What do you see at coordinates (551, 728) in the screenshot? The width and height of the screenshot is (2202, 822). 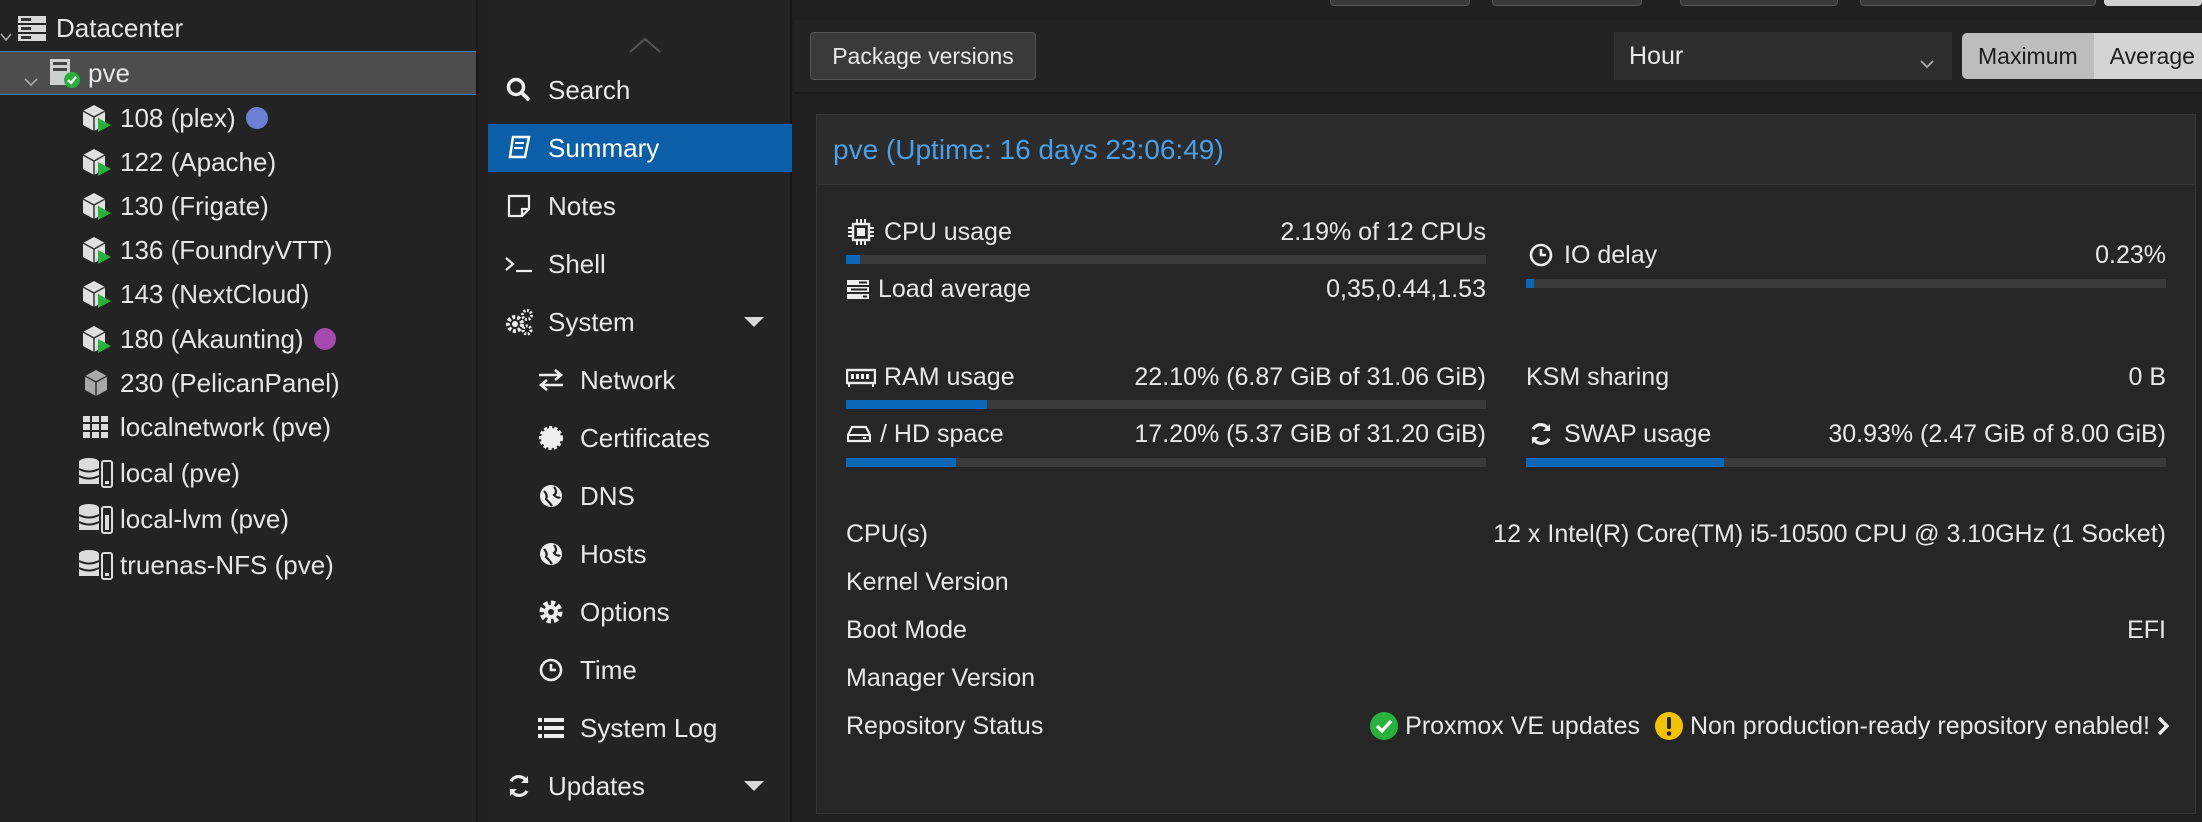 I see `list-icon` at bounding box center [551, 728].